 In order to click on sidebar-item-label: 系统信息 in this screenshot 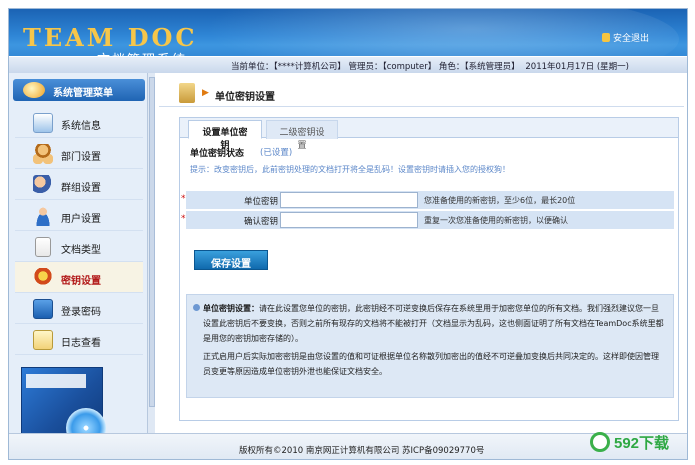, I will do `click(81, 126)`.